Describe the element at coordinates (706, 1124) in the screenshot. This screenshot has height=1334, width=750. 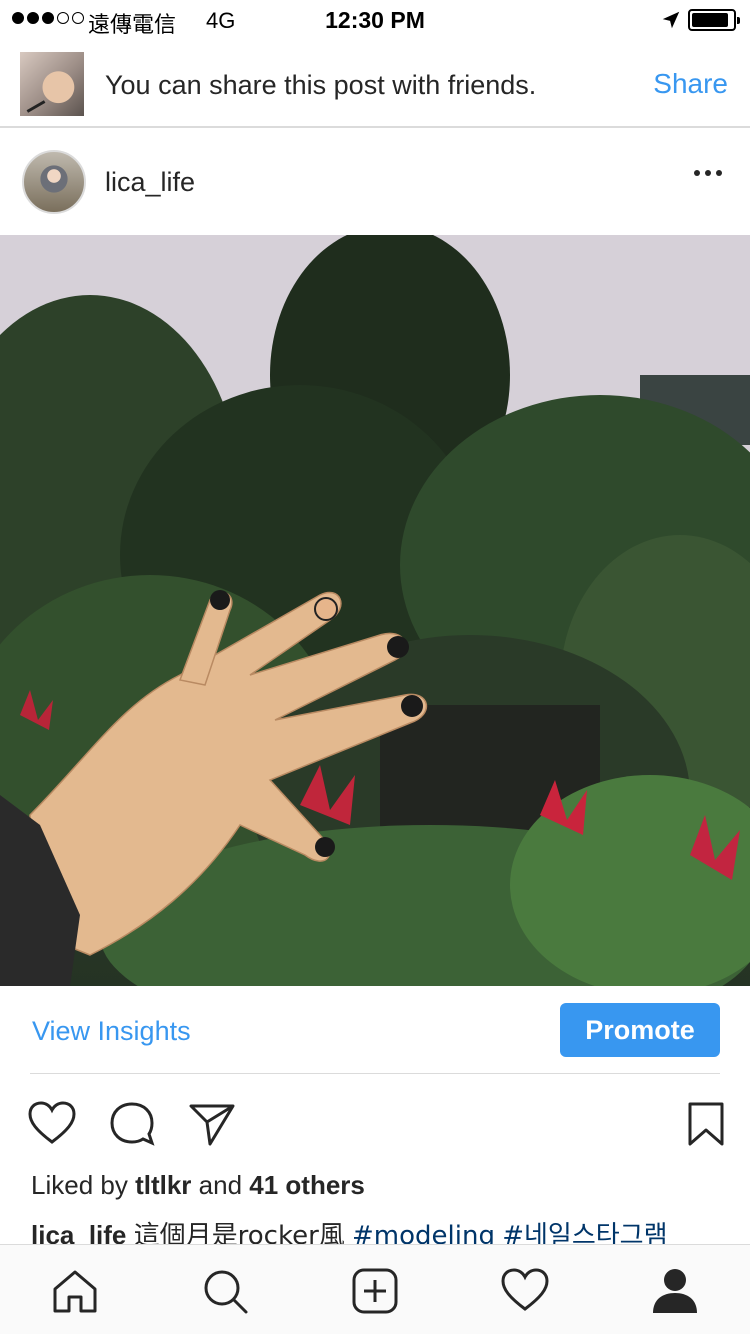
I see `bookmark-icon` at that location.